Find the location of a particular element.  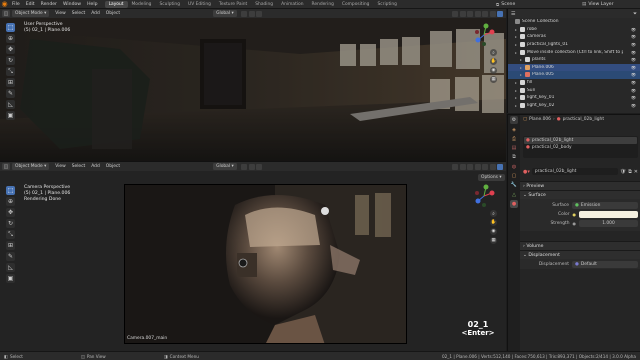

material-slot-item: ● practical_02b_light is located at coordinates (580, 140).